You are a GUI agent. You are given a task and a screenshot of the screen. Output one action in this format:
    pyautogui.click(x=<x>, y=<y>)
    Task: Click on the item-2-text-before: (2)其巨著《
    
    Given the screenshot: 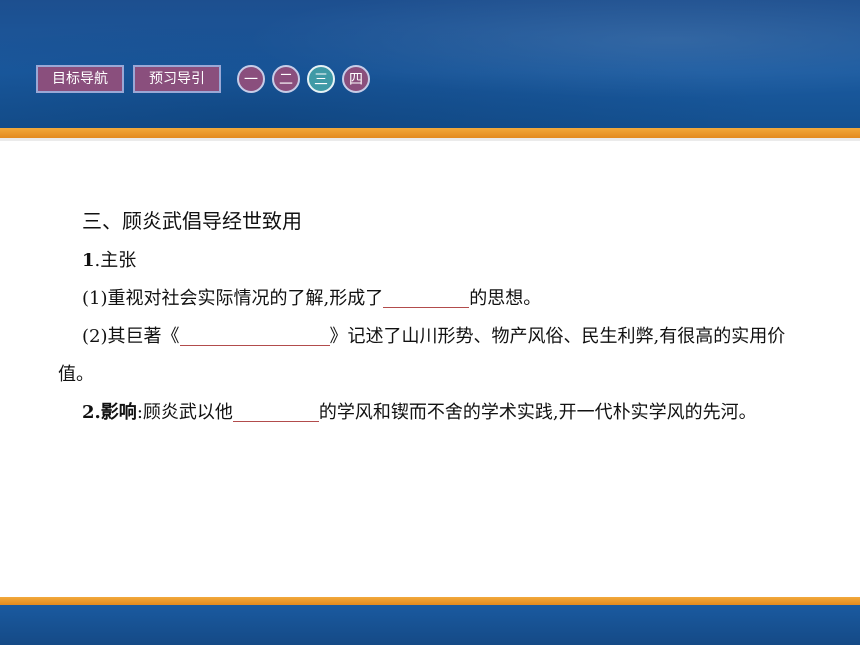 What is the action you would take?
    pyautogui.click(x=131, y=336)
    